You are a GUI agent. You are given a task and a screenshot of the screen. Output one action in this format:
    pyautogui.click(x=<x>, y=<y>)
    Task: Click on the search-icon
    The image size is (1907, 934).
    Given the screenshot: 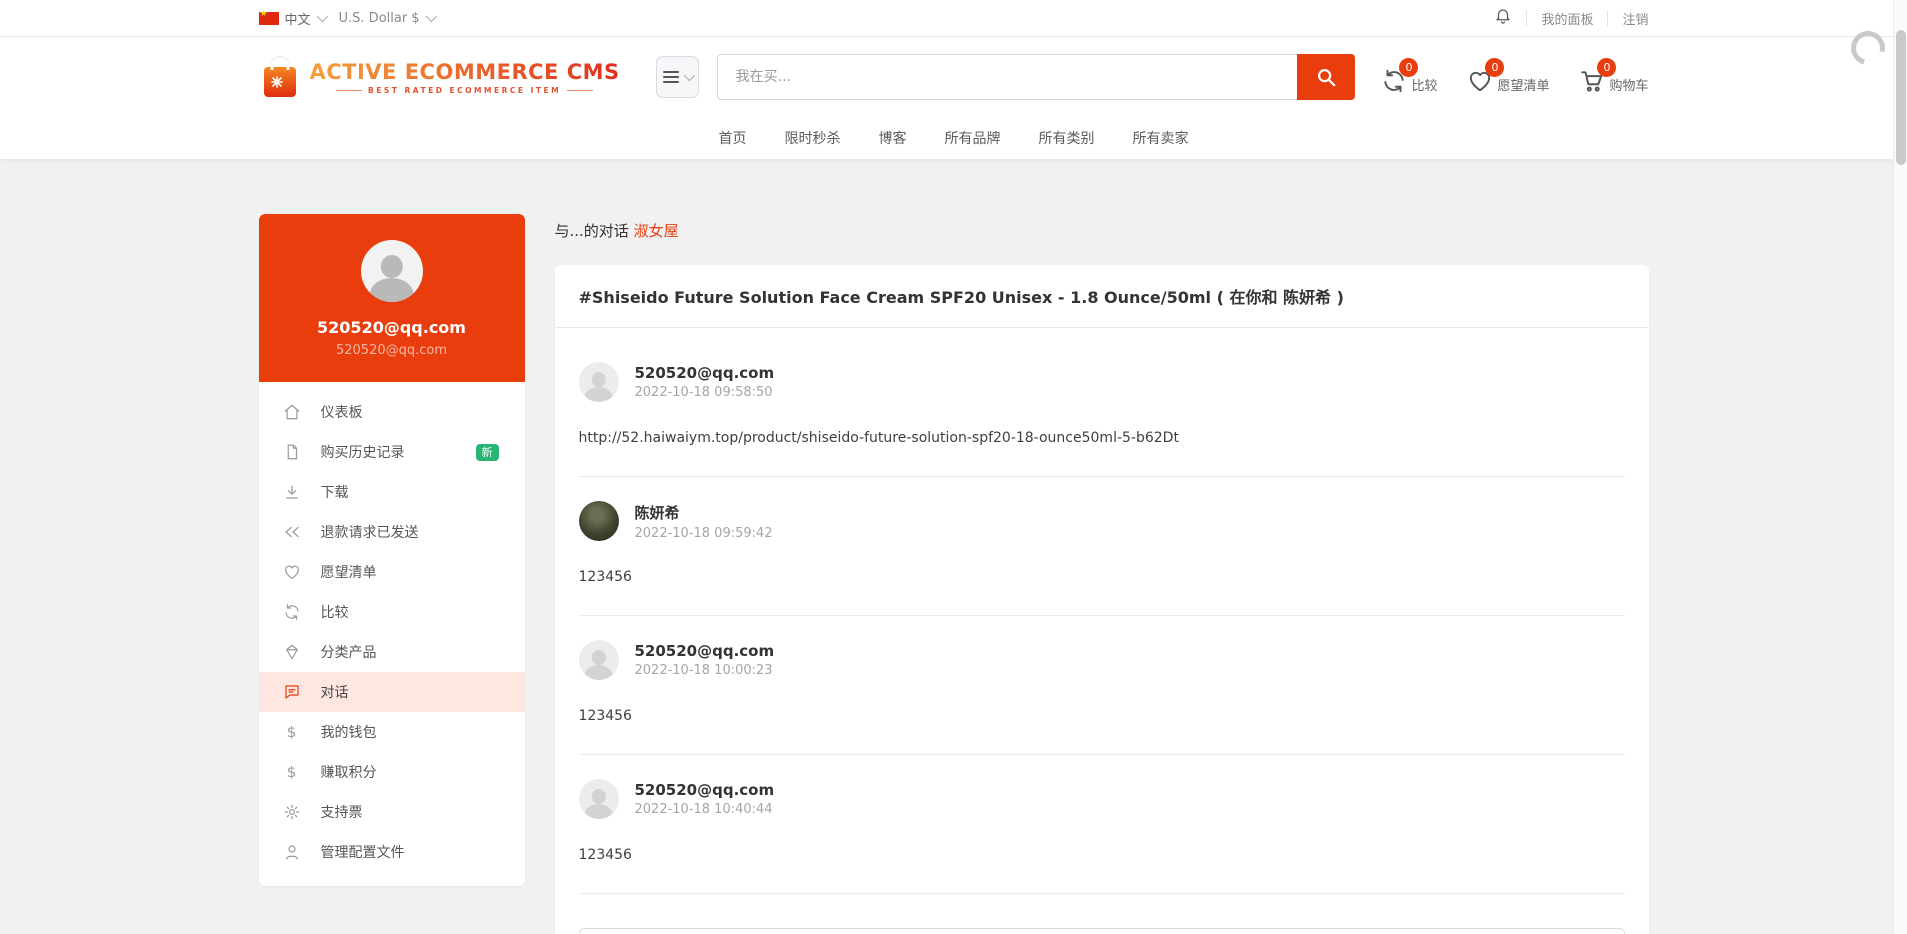 What is the action you would take?
    pyautogui.click(x=1327, y=78)
    